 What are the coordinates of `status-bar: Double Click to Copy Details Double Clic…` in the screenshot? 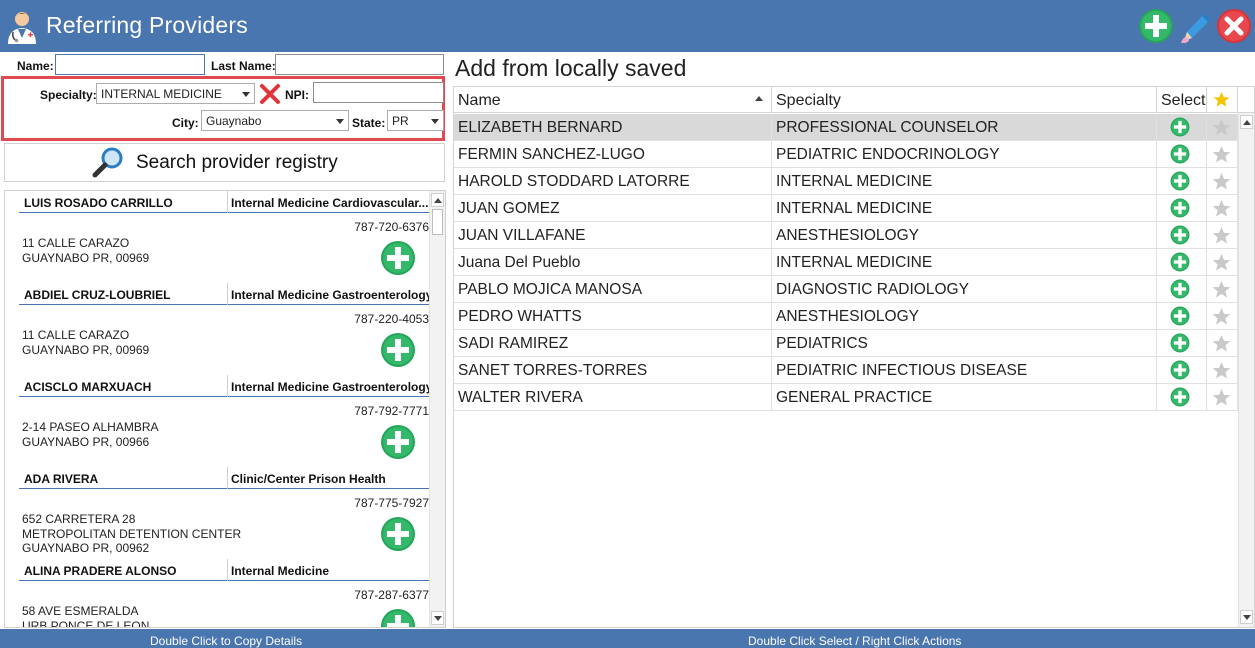 It's located at (627, 638).